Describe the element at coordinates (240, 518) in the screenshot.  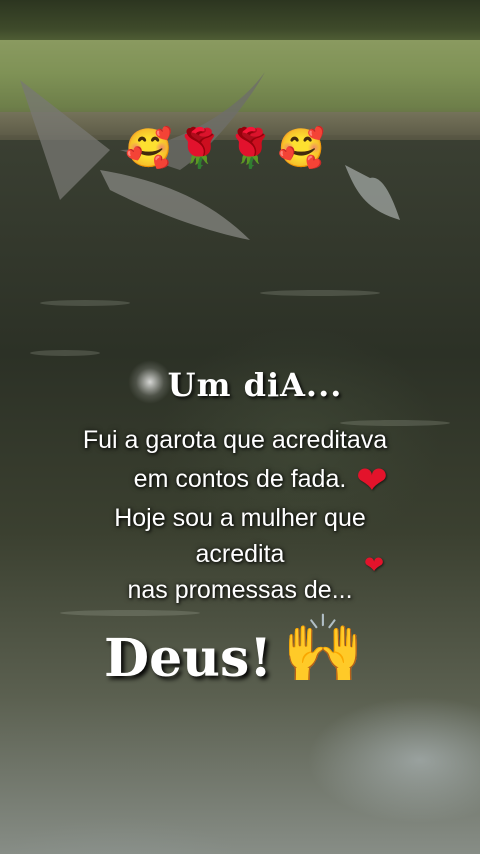
I see `message-line: Hoje sou a mulher que` at that location.